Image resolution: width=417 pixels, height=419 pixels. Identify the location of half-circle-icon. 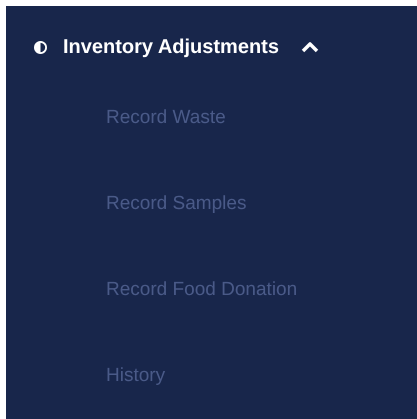
(40, 47).